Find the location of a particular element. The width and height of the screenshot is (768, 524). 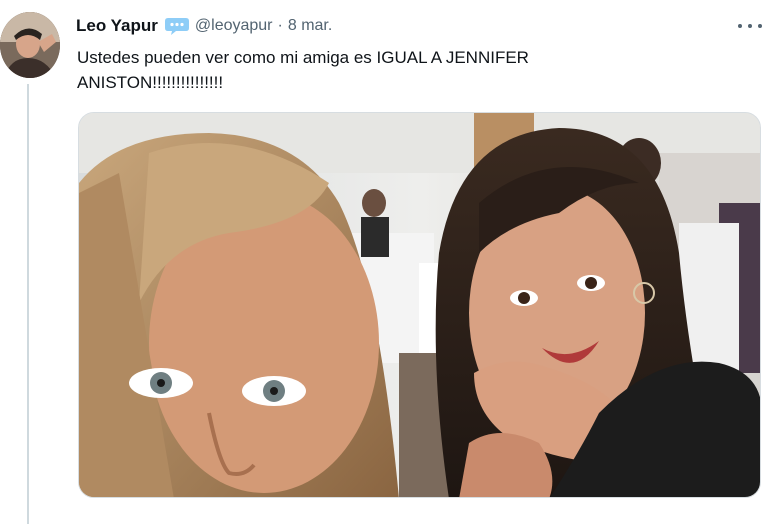

avatar-image is located at coordinates (30, 45).